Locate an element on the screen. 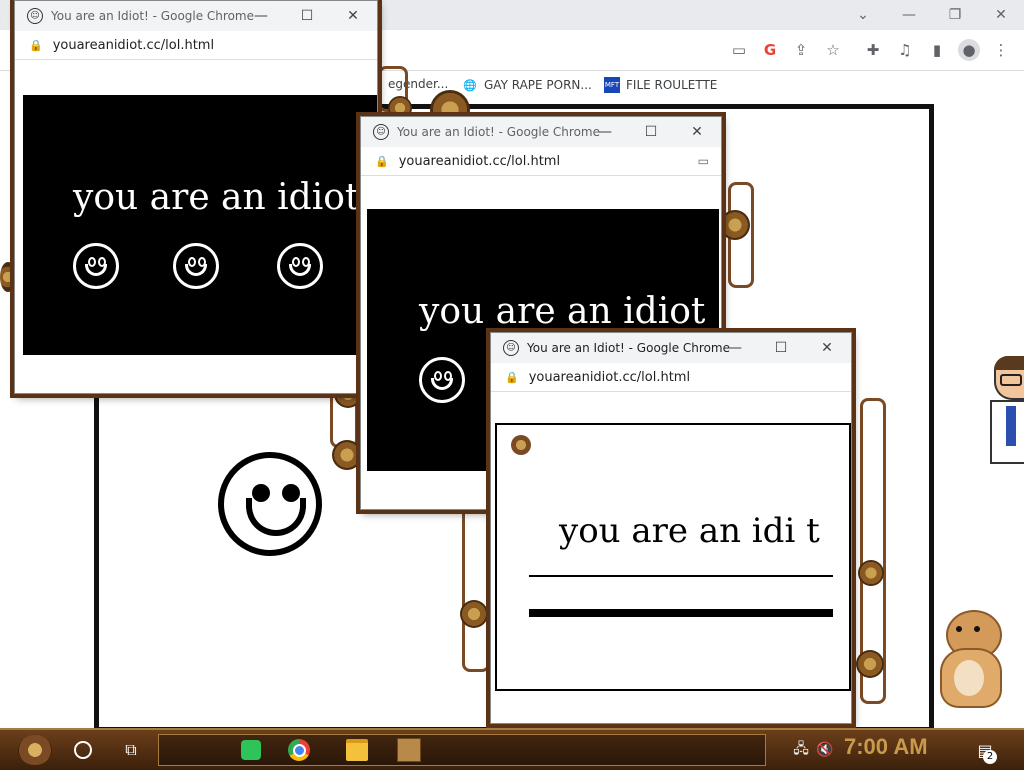  cartoon-man-icon is located at coordinates (1007, 411).